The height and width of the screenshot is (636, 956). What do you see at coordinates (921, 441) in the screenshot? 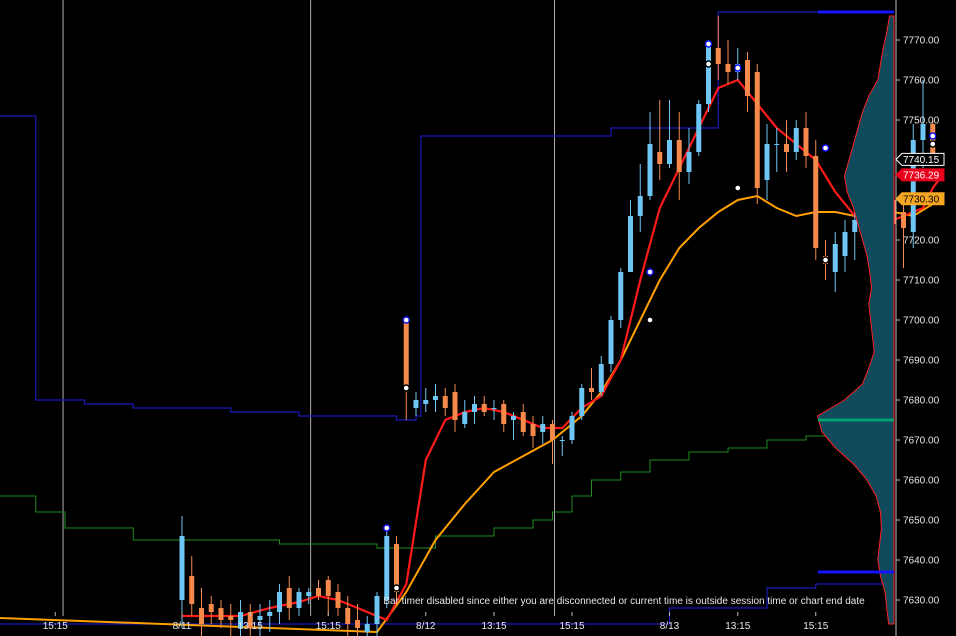
I see `price-tick-label: 7670.00` at bounding box center [921, 441].